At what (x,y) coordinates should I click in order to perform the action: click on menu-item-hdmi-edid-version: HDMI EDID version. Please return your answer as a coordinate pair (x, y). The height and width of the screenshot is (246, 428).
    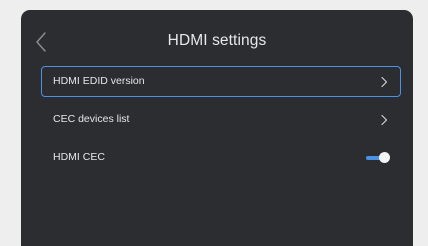
    Looking at the image, I should click on (221, 81).